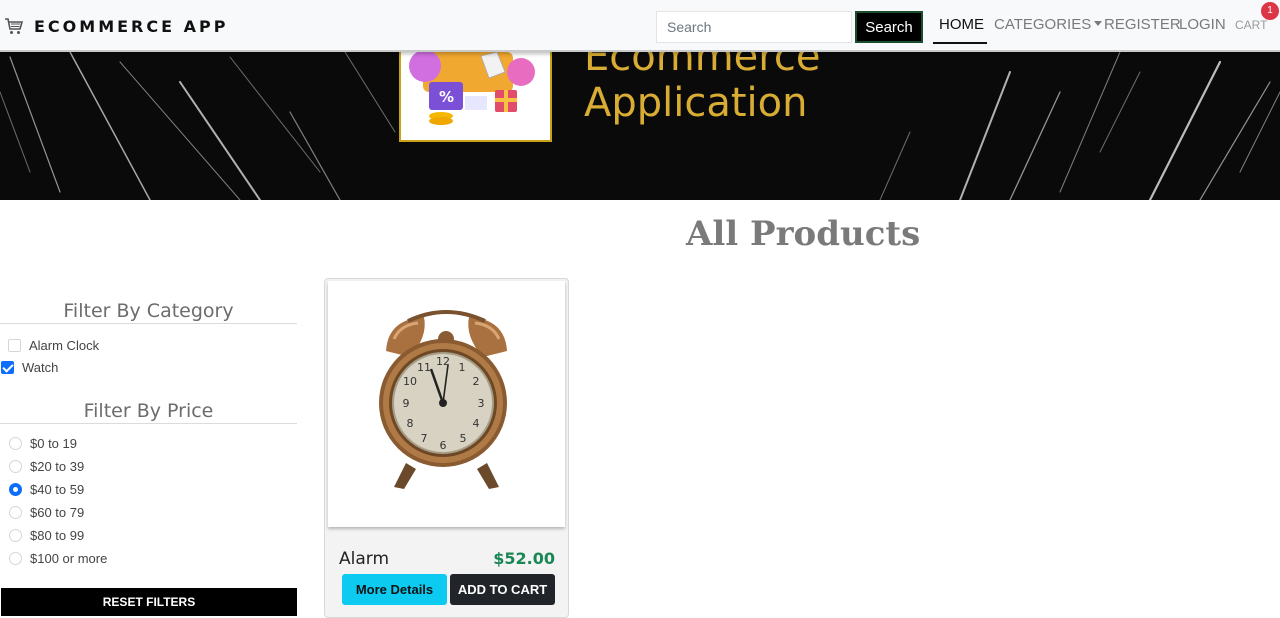 The width and height of the screenshot is (1280, 618). Describe the element at coordinates (1098, 24) in the screenshot. I see `caret-down-icon` at that location.